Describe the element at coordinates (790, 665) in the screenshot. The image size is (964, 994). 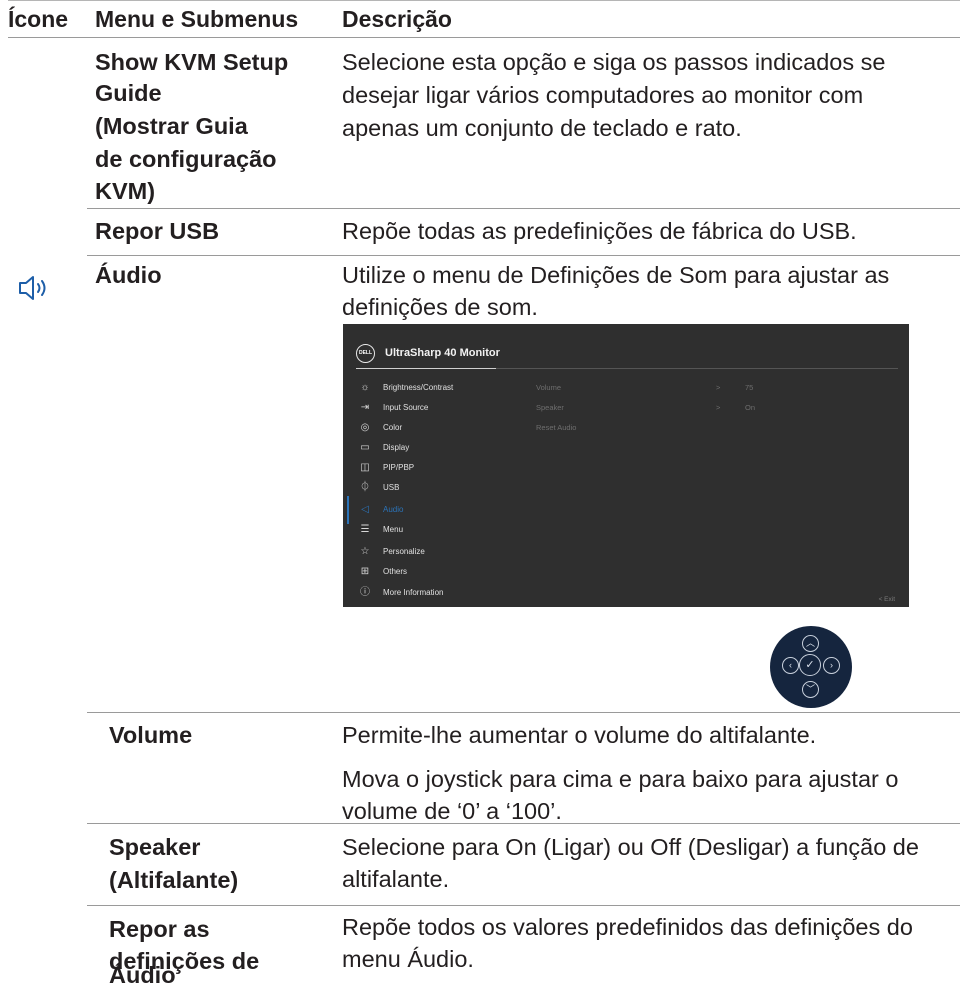
I see `joystick-left-icon: ‹` at that location.